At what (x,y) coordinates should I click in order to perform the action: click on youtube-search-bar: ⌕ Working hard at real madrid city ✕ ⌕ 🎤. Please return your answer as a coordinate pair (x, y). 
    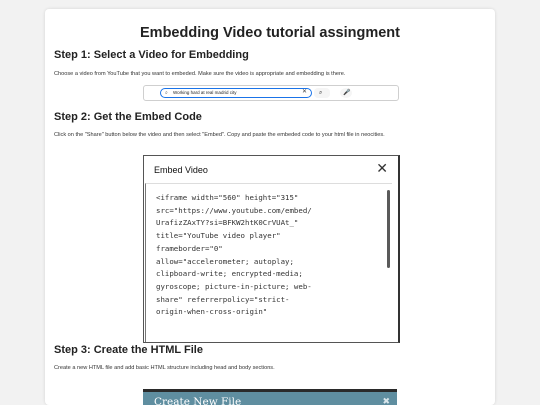
    Looking at the image, I should click on (271, 93).